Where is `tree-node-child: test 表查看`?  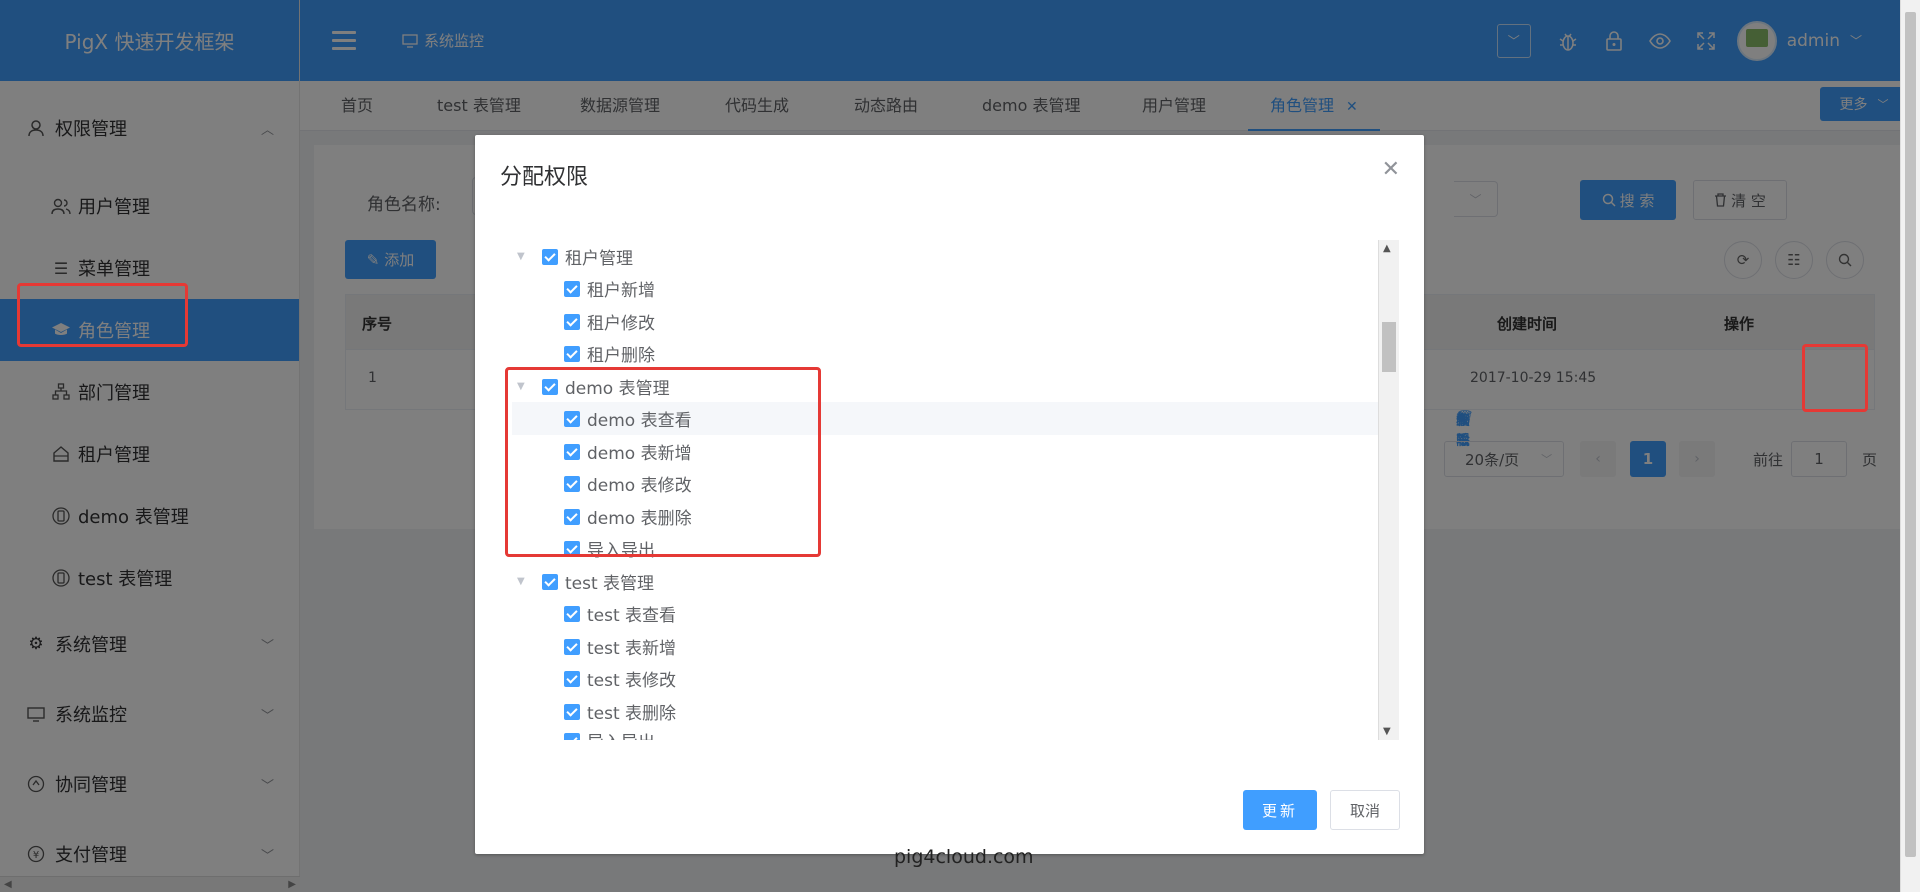 tree-node-child: test 表查看 is located at coordinates (949, 613).